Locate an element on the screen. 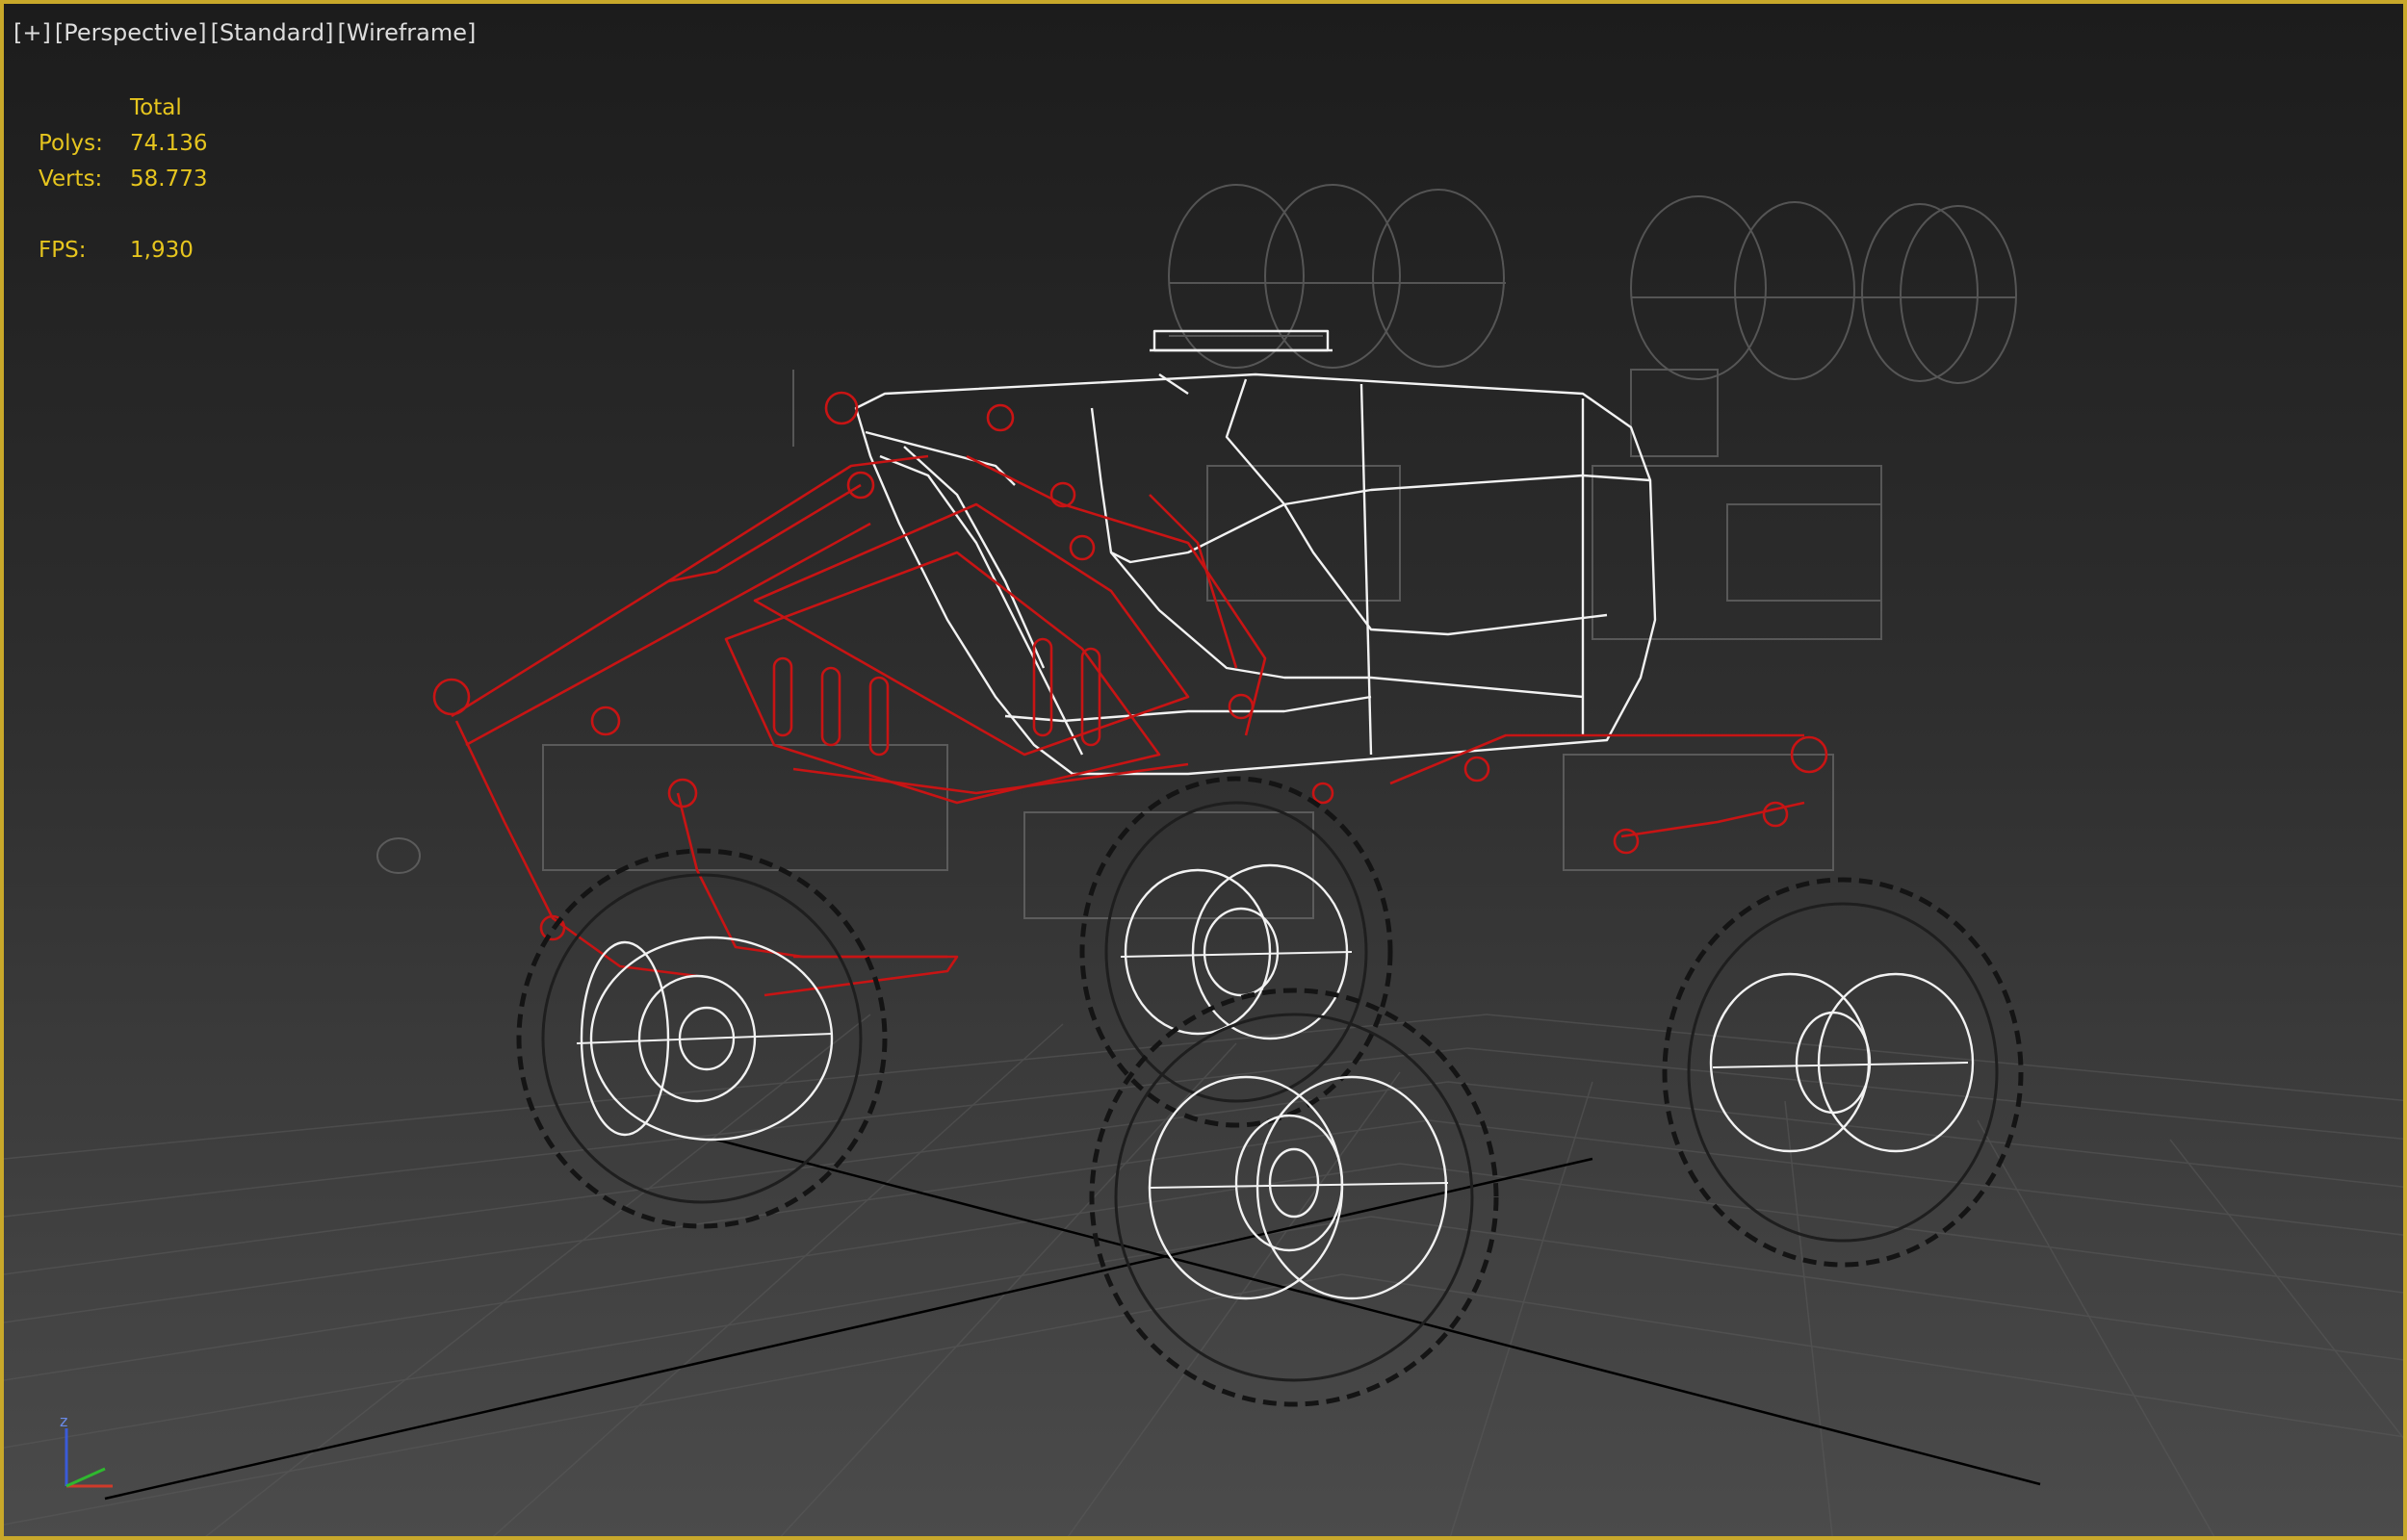 Image resolution: width=2407 pixels, height=1540 pixels. viewport-label-menu: [+] [Perspective] [Standard] [Wireframe] is located at coordinates (244, 32).